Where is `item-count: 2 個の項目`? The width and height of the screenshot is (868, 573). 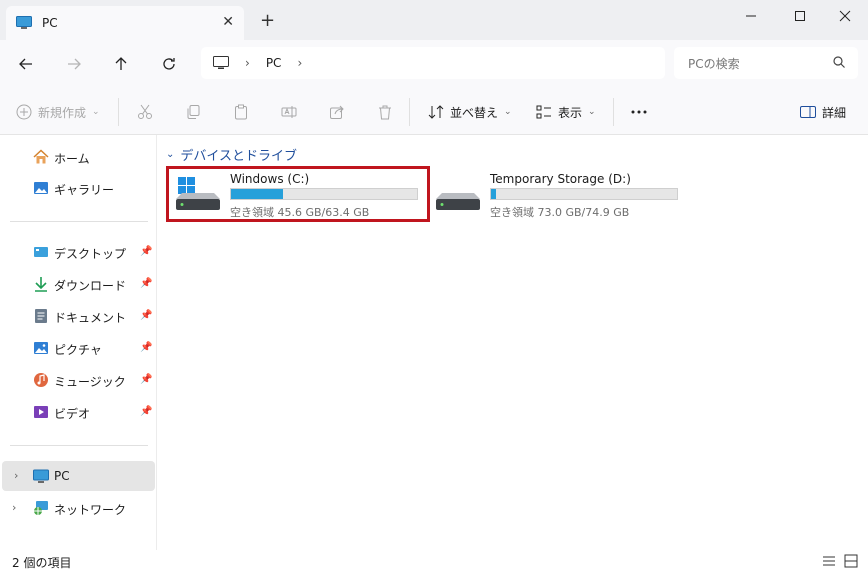 item-count: 2 個の項目 is located at coordinates (42, 563).